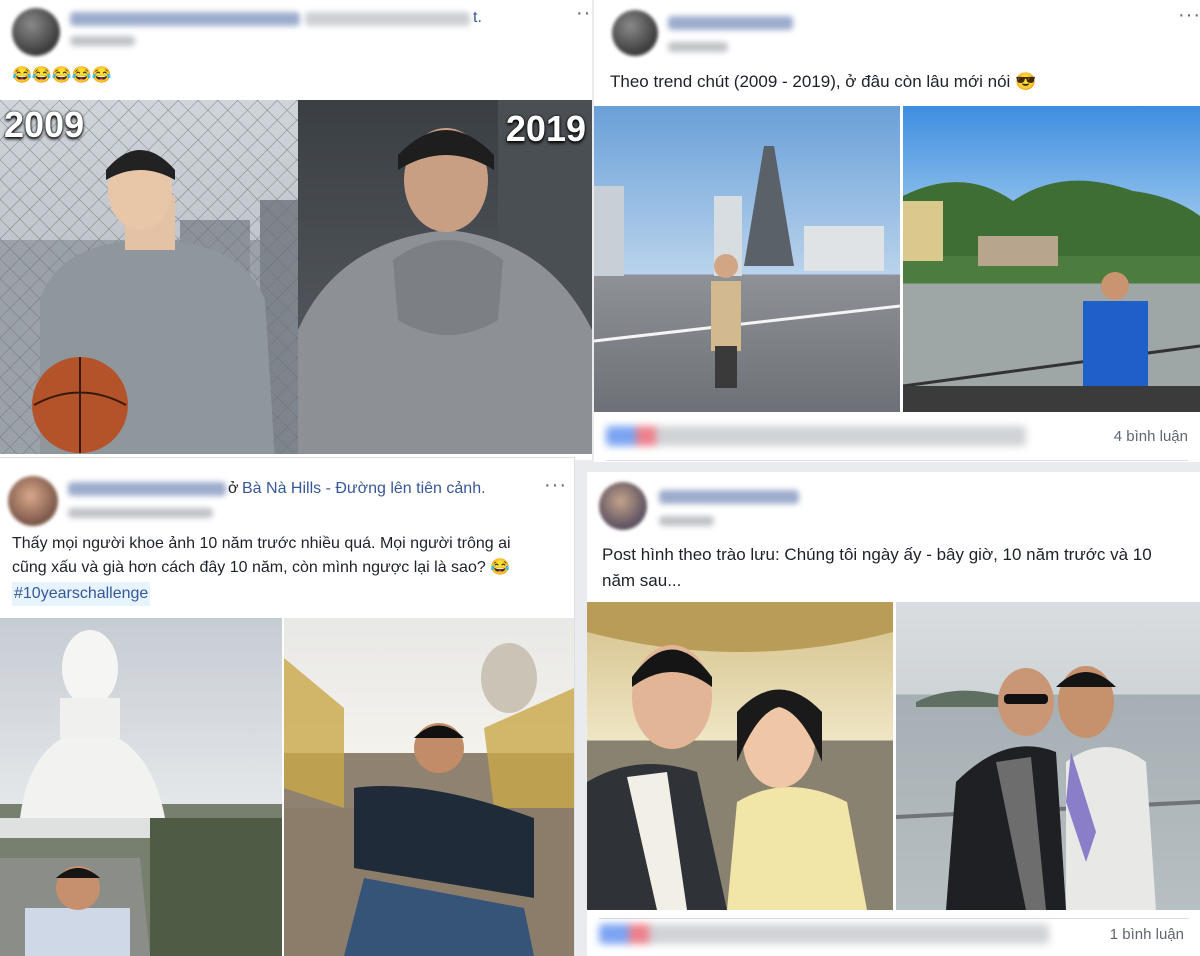 Image resolution: width=1200 pixels, height=956 pixels. What do you see at coordinates (364, 489) in the screenshot?
I see `location-link: Bà Nà Hills - Đường lên tiên cảnh.` at bounding box center [364, 489].